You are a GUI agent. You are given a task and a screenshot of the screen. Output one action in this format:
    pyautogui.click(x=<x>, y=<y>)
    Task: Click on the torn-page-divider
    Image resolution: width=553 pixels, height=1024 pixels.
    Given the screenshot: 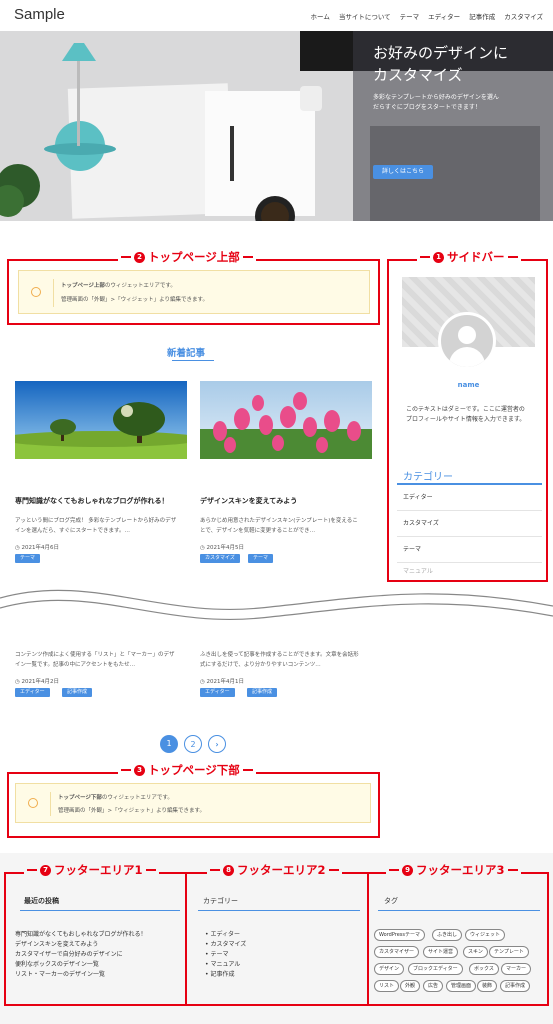 What is the action you would take?
    pyautogui.click(x=276, y=605)
    